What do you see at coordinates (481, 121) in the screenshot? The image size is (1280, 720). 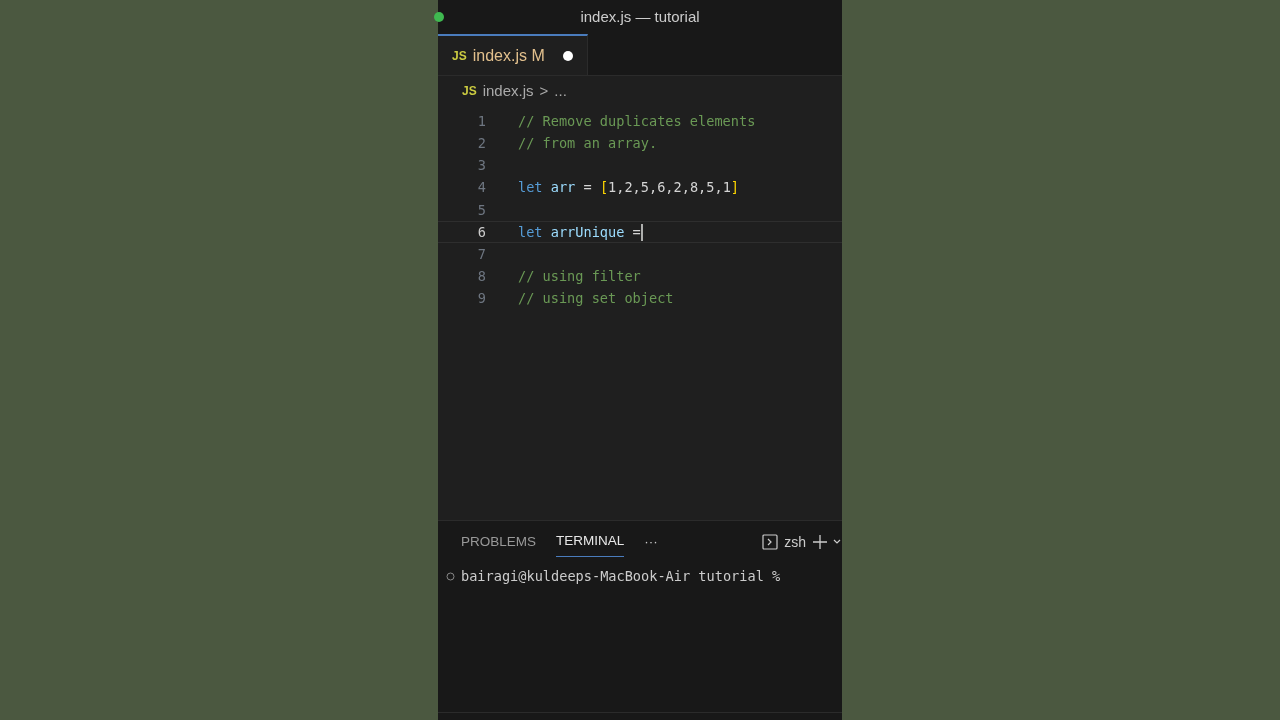 I see `line-number: 1` at bounding box center [481, 121].